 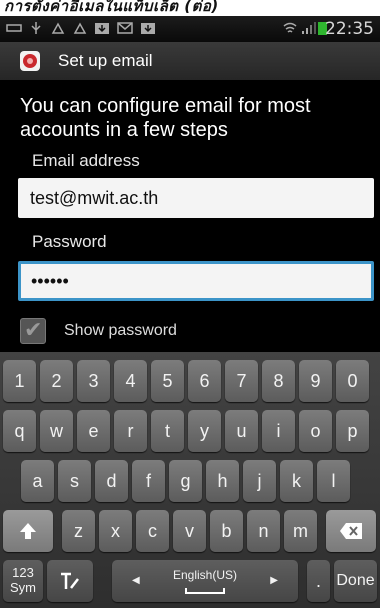 I want to click on key-1: 1, so click(x=19, y=381).